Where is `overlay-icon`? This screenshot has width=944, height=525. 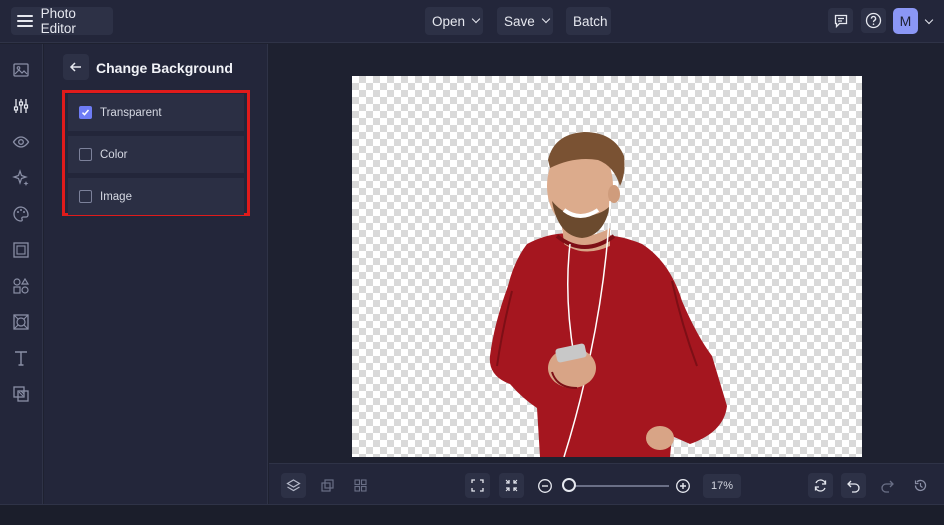 overlay-icon is located at coordinates (21, 394).